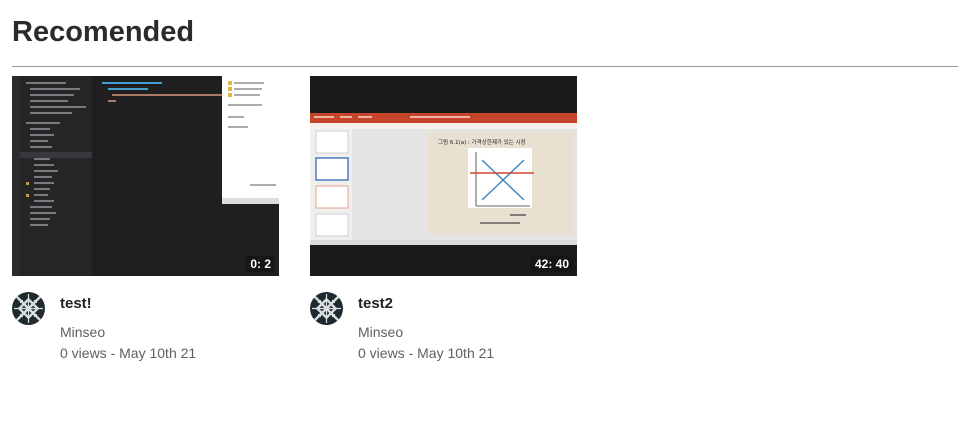 This screenshot has height=440, width=958. I want to click on video-title: test!, so click(76, 303).